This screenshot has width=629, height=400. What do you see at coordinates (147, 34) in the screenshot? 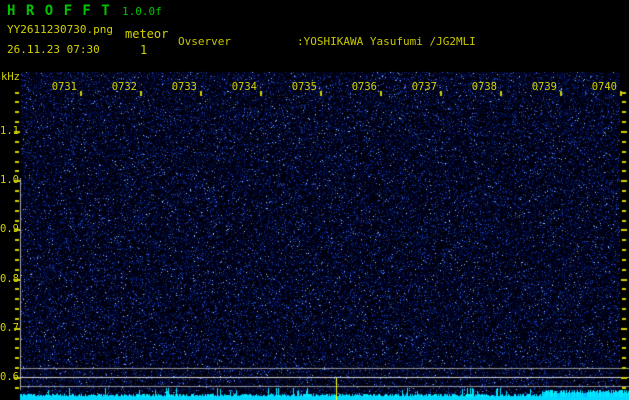
I see `mode-label: meteor` at bounding box center [147, 34].